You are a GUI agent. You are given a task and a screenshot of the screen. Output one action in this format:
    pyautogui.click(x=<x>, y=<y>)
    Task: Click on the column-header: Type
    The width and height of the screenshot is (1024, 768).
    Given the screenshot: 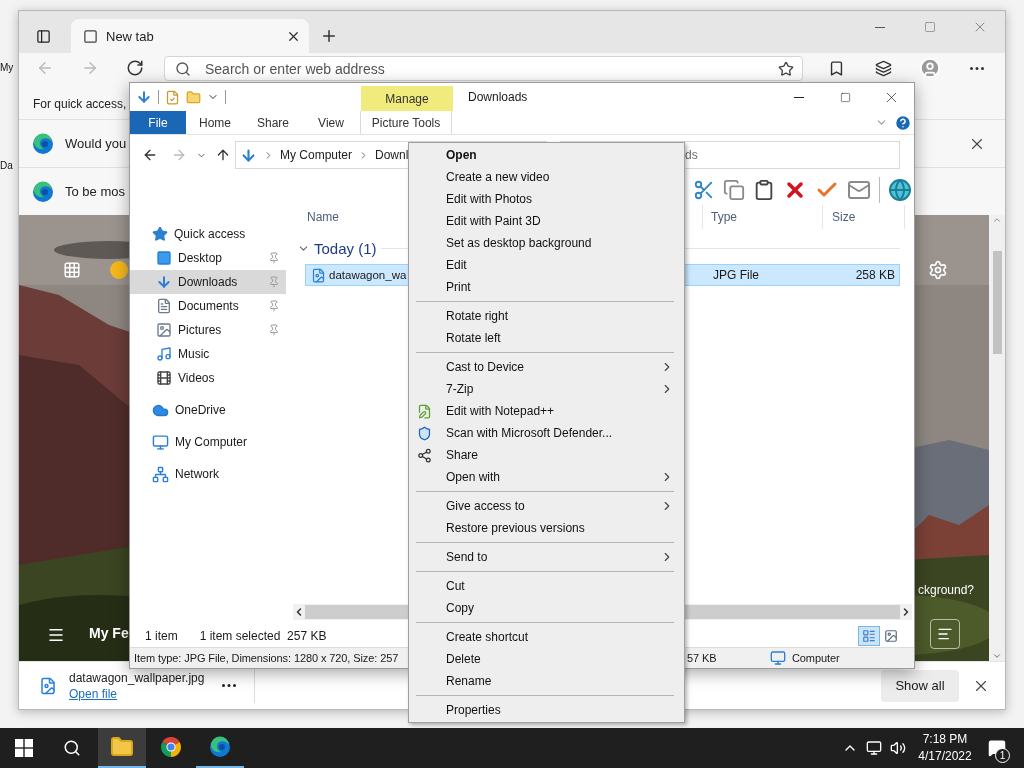 What is the action you would take?
    pyautogui.click(x=763, y=217)
    